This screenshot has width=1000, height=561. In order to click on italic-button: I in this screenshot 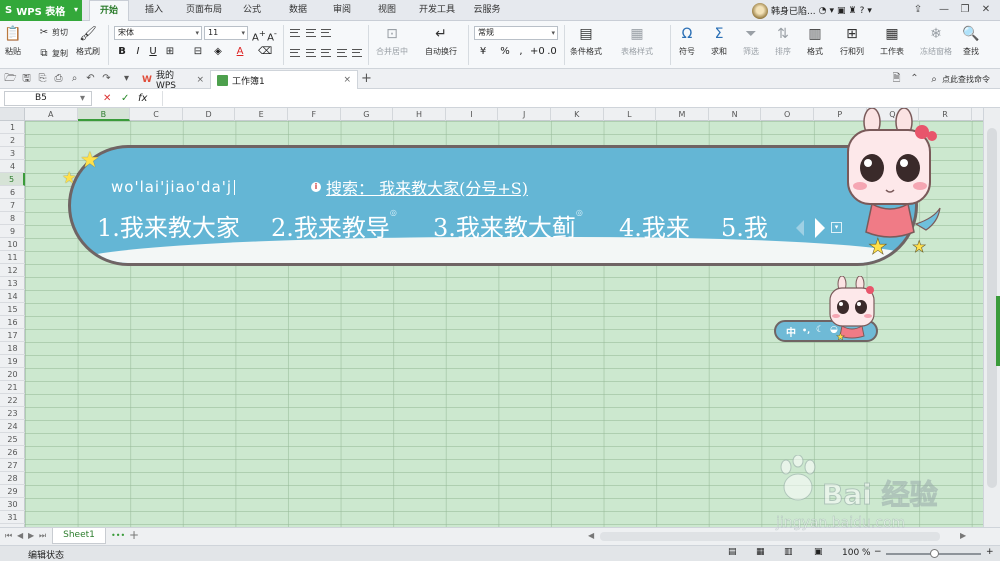, I will do `click(138, 52)`.